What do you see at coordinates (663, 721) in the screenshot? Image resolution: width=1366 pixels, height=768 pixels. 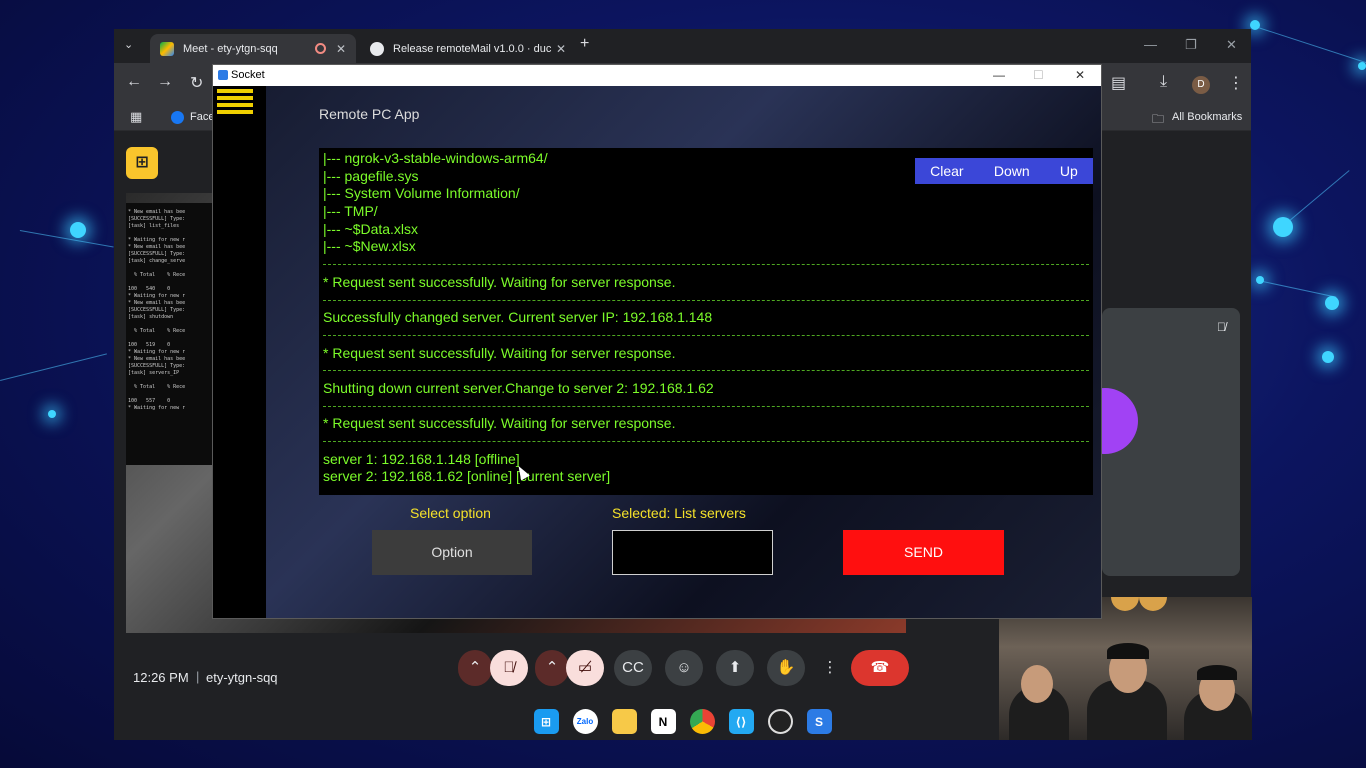 I see `notion-icon: N` at bounding box center [663, 721].